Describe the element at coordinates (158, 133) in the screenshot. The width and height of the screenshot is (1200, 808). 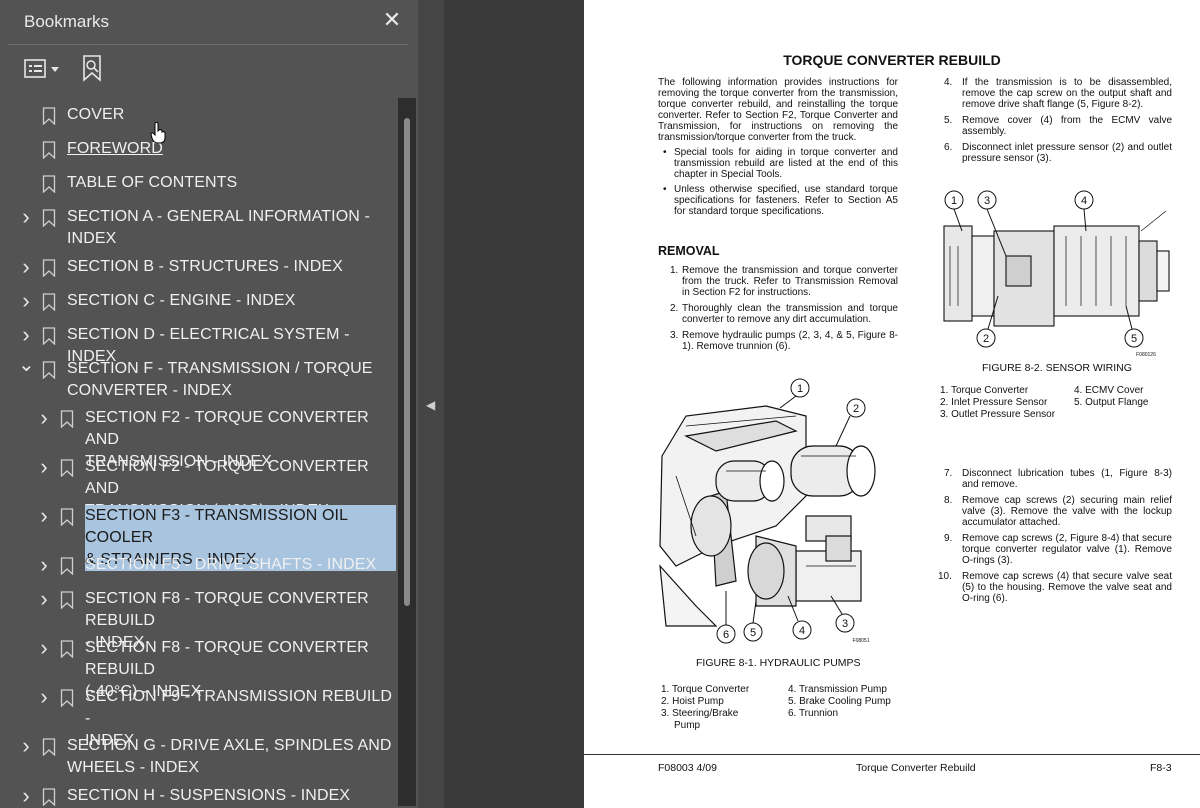
I see `hand-cursor-icon` at that location.